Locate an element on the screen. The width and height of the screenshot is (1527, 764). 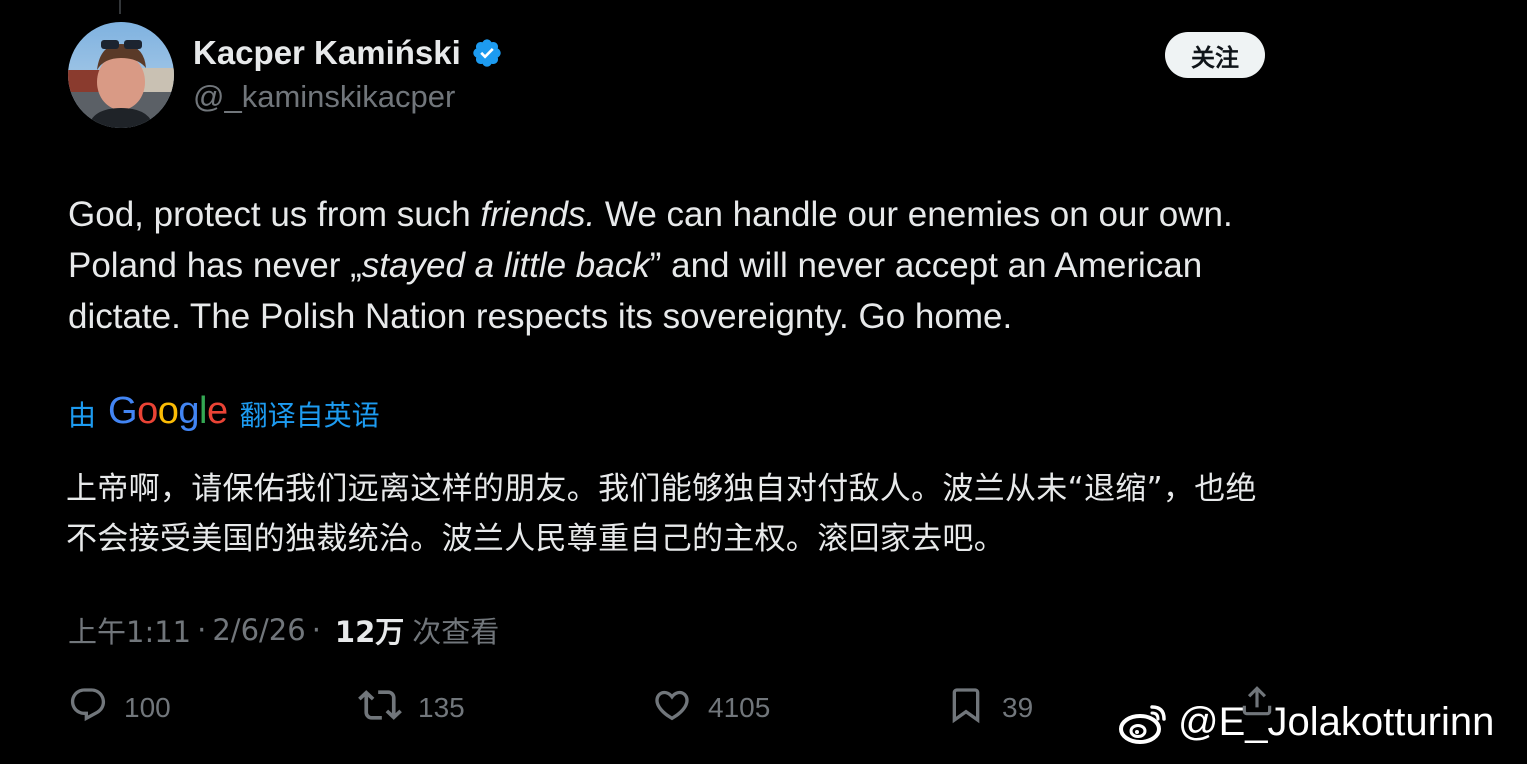
tweet-date: 2/6/26 is located at coordinates (258, 630).